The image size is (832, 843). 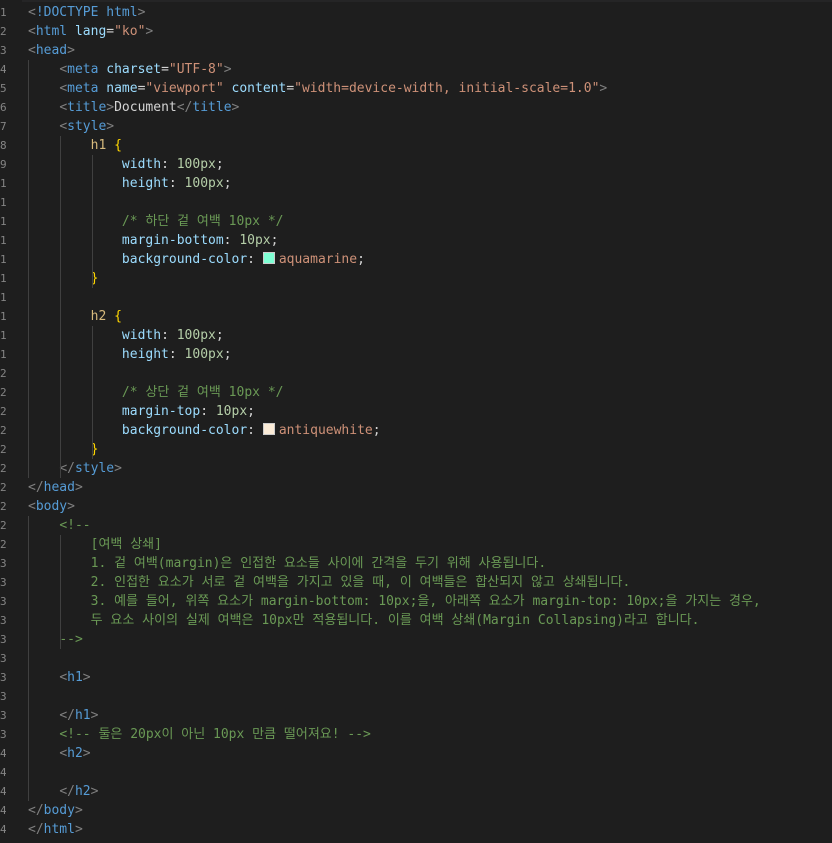 What do you see at coordinates (416, 335) in the screenshot?
I see `code-line: 18 width: 100px;` at bounding box center [416, 335].